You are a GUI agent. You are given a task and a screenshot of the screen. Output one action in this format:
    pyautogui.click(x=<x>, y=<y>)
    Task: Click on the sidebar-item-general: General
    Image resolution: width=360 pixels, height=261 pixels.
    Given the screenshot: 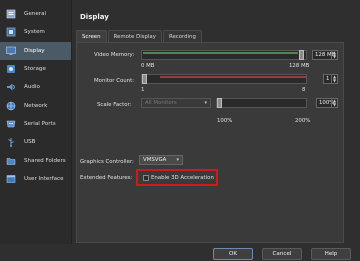 What is the action you would take?
    pyautogui.click(x=35, y=14)
    